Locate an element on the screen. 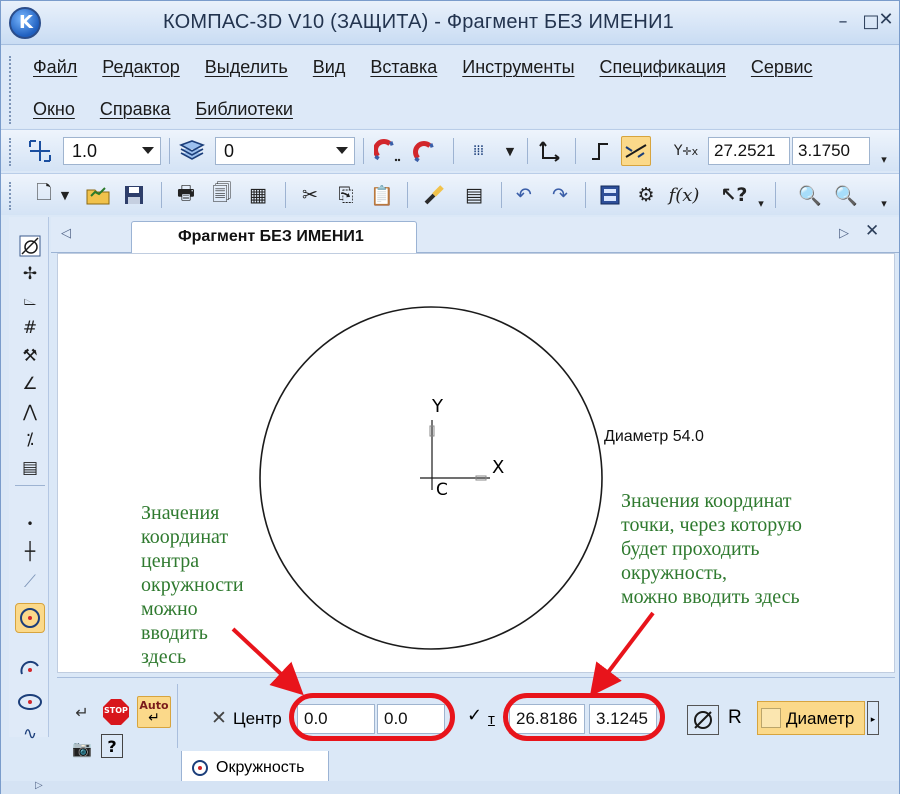 The image size is (900, 794). menu-insert: Вставка is located at coordinates (403, 67).